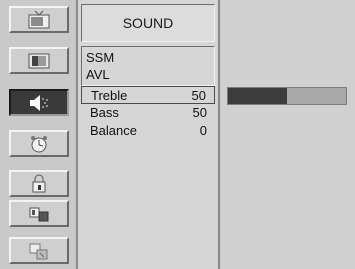 Image resolution: width=355 pixels, height=269 pixels. I want to click on picture-icon, so click(39, 60).